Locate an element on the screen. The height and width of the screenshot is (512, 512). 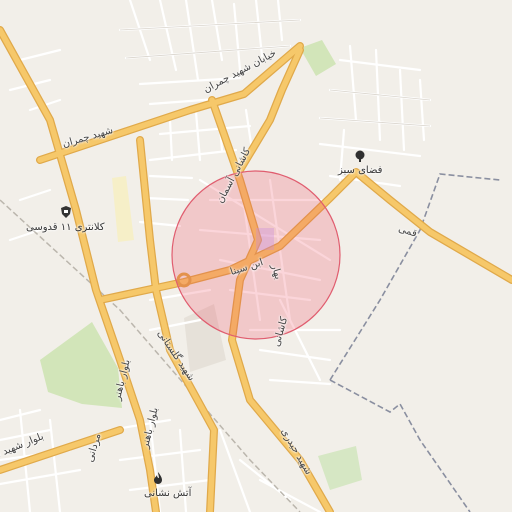
sand-area is located at coordinates (123, 209).